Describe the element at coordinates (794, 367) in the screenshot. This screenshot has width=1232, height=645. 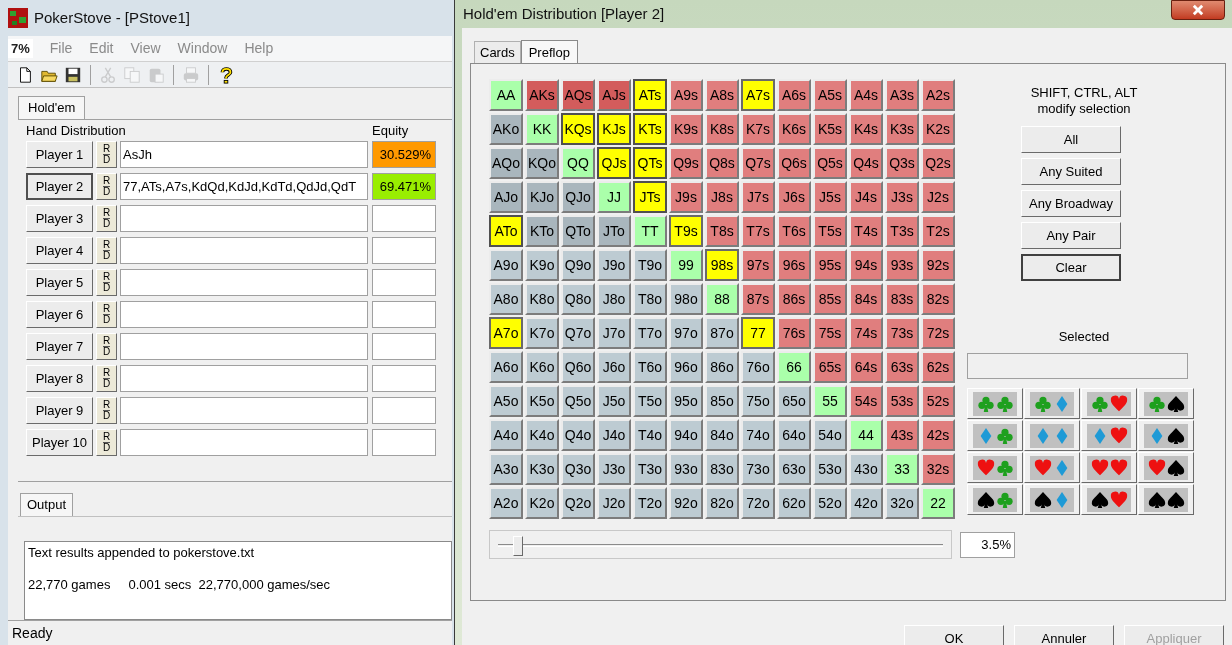
I see `hand-cell: 66` at that location.